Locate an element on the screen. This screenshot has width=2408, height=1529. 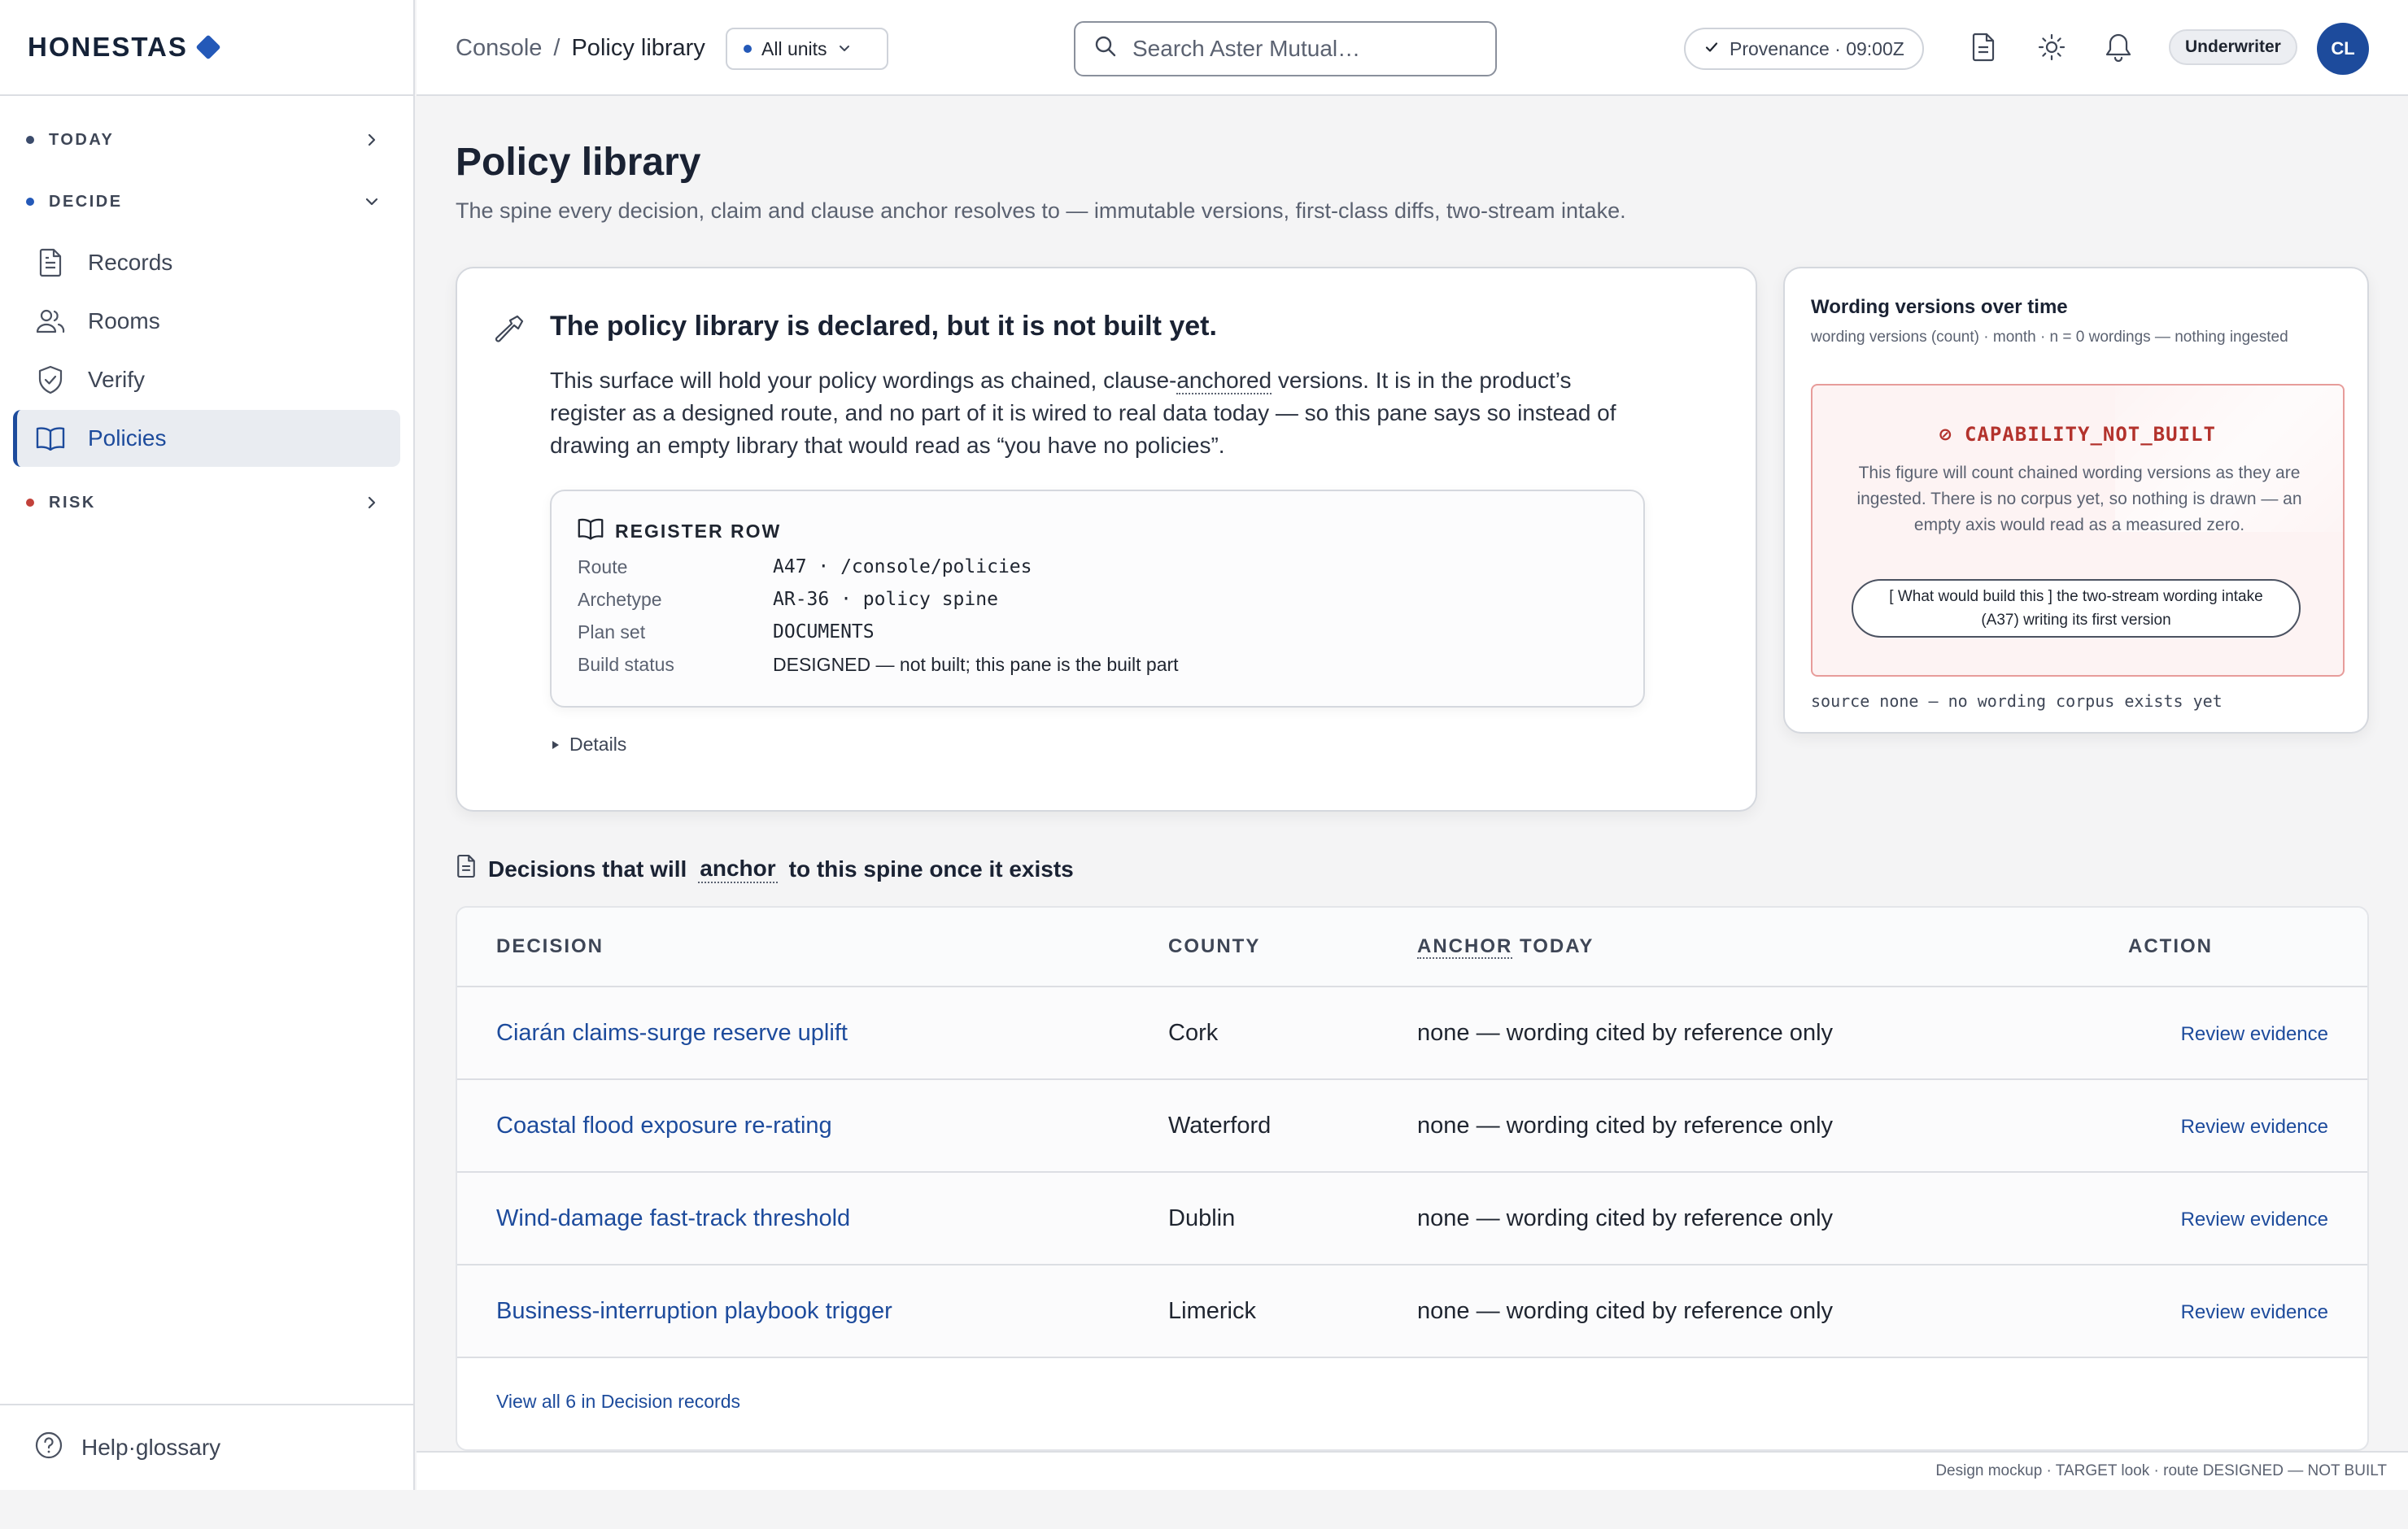
county-cell: Limerick is located at coordinates (1212, 1311).